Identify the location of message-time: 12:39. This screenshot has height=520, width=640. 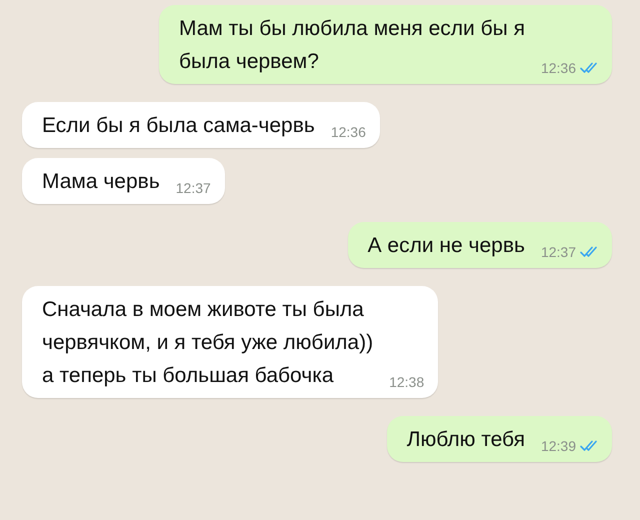
(558, 446).